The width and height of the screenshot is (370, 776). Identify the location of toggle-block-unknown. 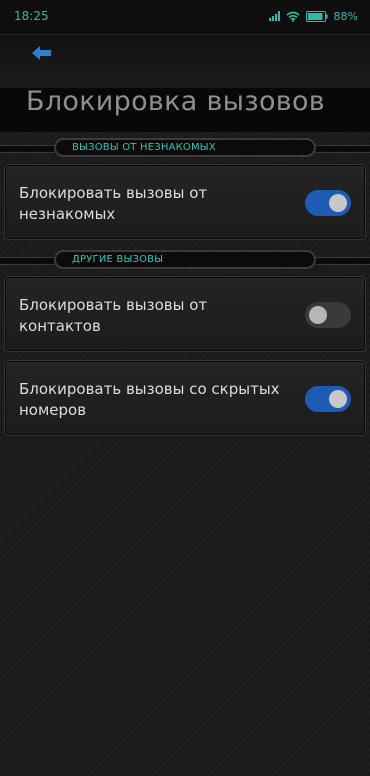
(328, 203).